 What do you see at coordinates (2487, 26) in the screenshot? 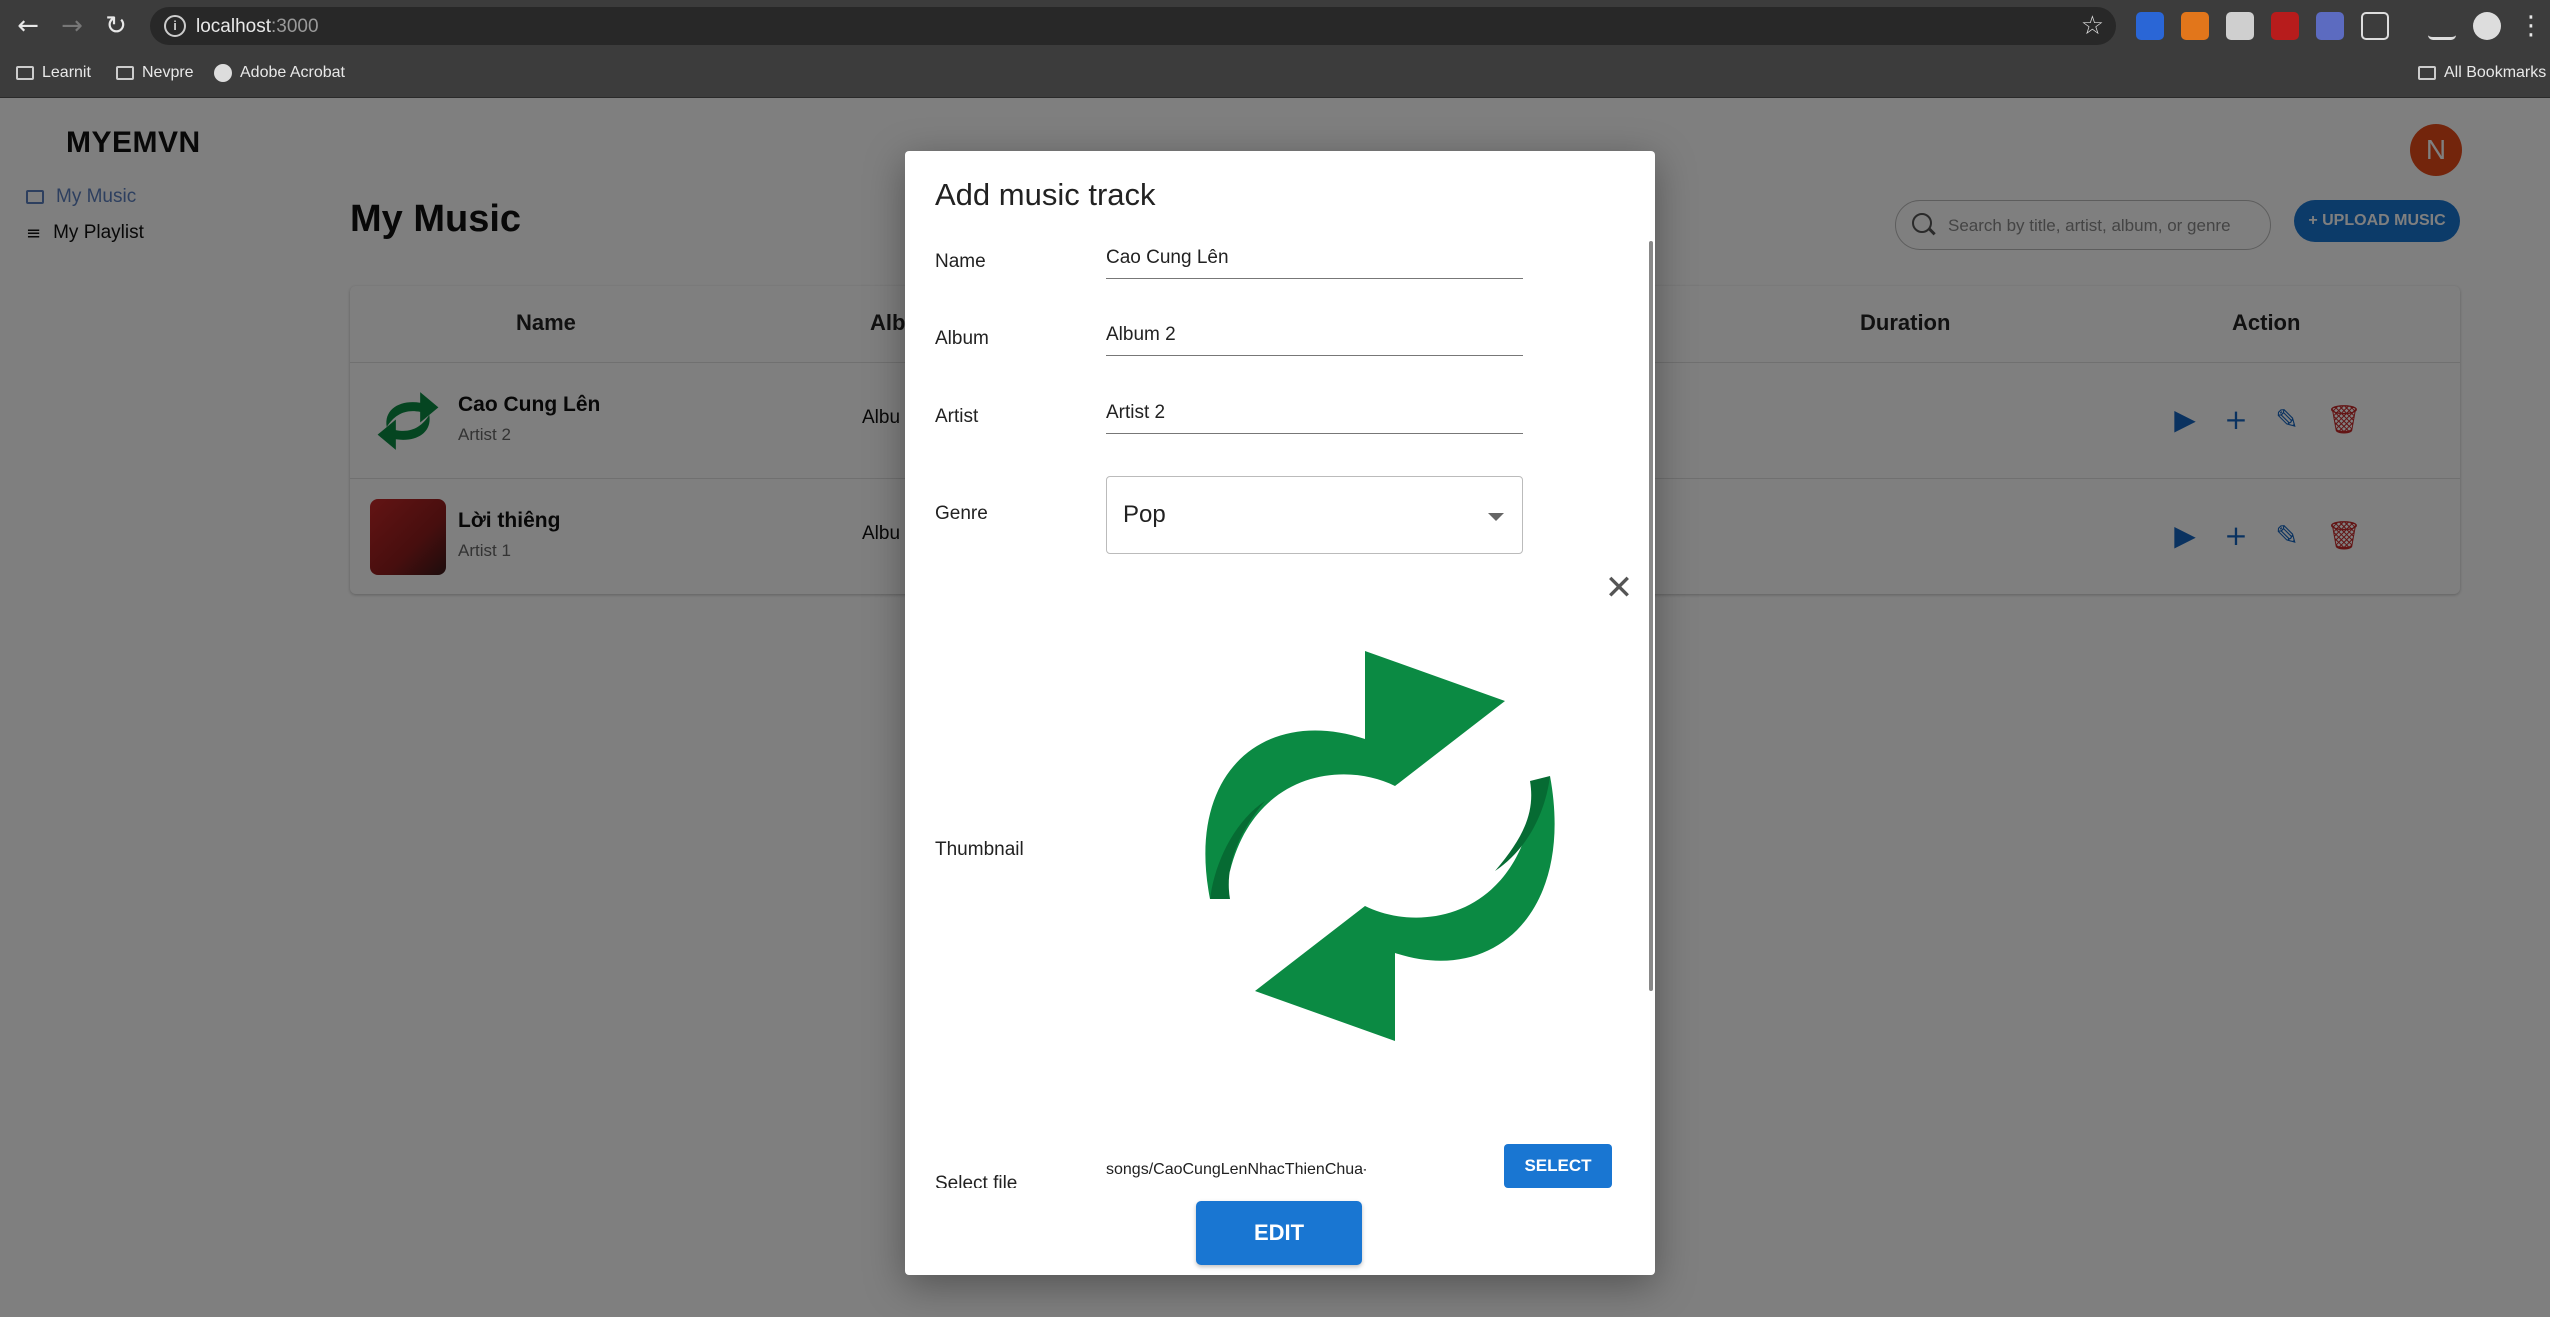
I see `profile-icon` at bounding box center [2487, 26].